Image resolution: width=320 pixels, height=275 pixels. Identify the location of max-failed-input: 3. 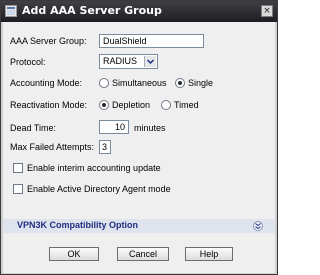
(105, 147).